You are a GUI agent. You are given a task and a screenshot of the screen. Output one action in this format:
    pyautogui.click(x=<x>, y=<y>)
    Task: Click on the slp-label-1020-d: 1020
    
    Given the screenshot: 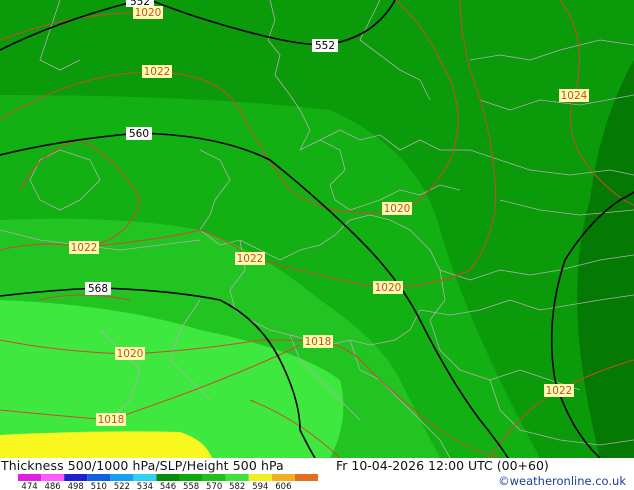 What is the action you would take?
    pyautogui.click(x=130, y=353)
    